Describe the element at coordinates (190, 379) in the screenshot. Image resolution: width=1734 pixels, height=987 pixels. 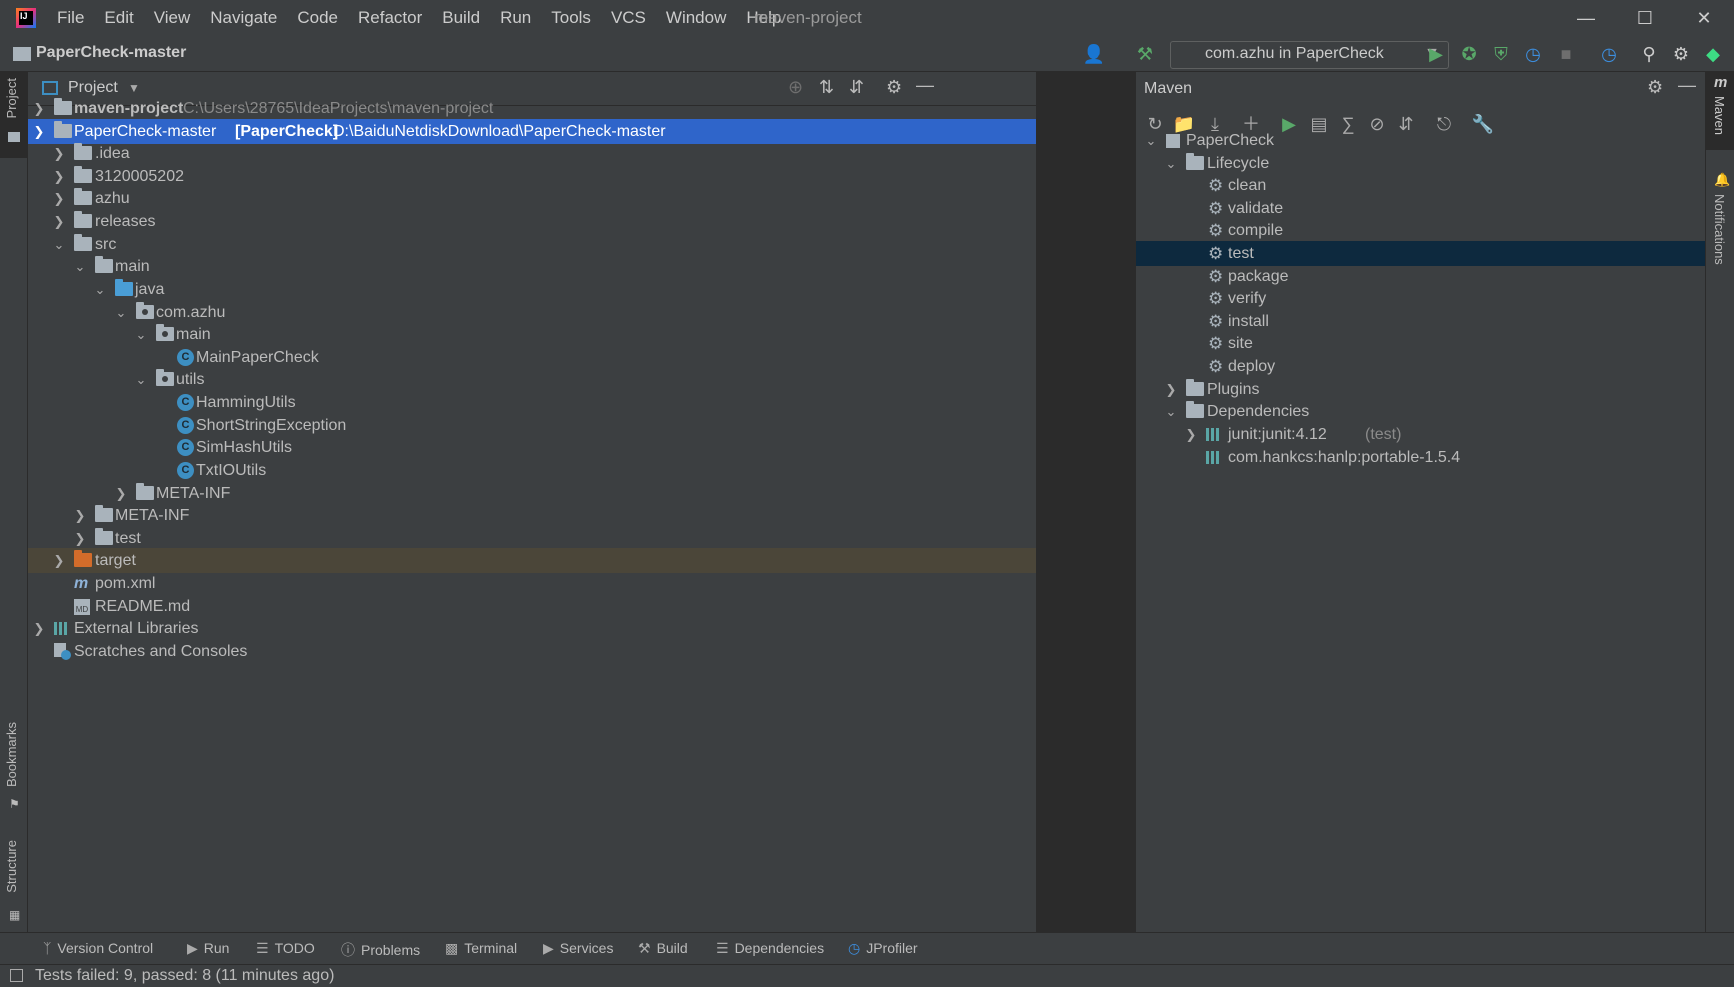
I see `tree-label: utils` at that location.